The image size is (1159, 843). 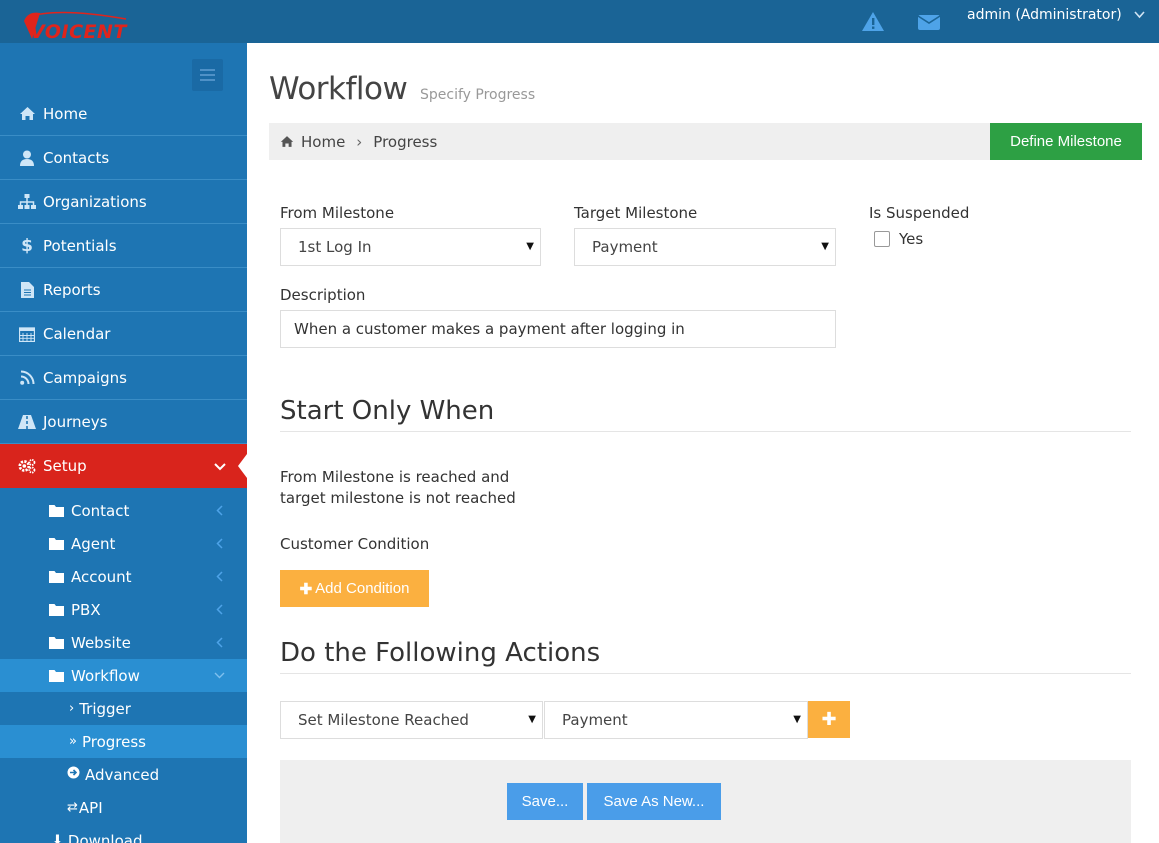 What do you see at coordinates (579, 21) in the screenshot?
I see `top-bar: VOICENT admin (Administrator)` at bounding box center [579, 21].